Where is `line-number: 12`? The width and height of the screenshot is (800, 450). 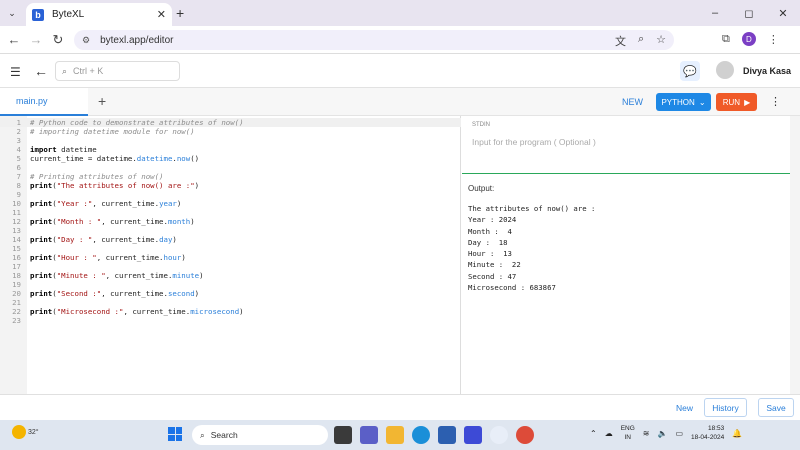
line-number: 12 is located at coordinates (16, 221).